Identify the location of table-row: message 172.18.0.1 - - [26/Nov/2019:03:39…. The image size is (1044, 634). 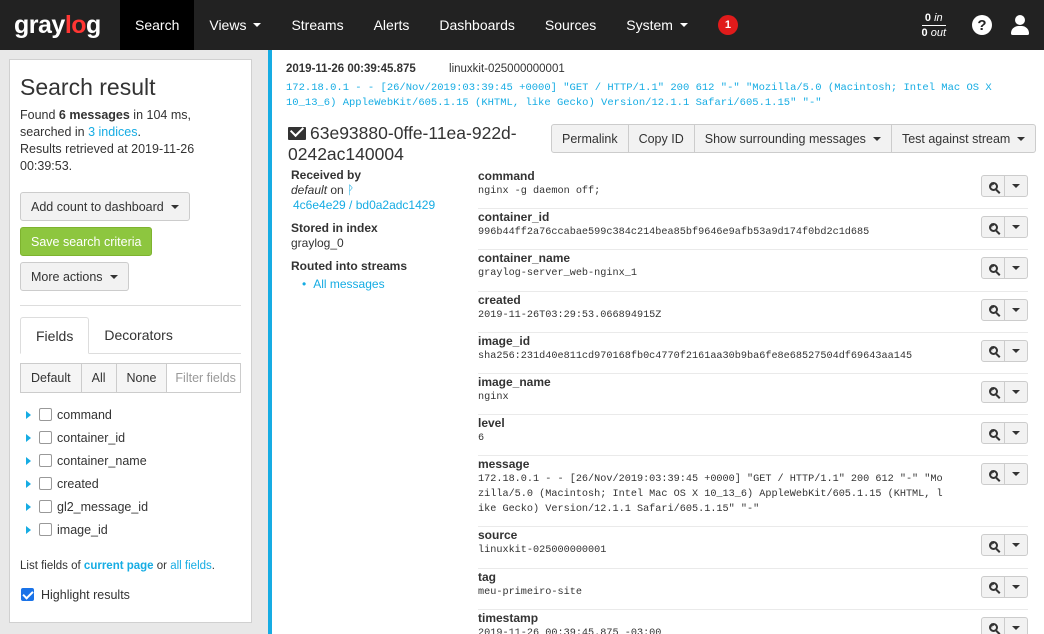
(753, 492).